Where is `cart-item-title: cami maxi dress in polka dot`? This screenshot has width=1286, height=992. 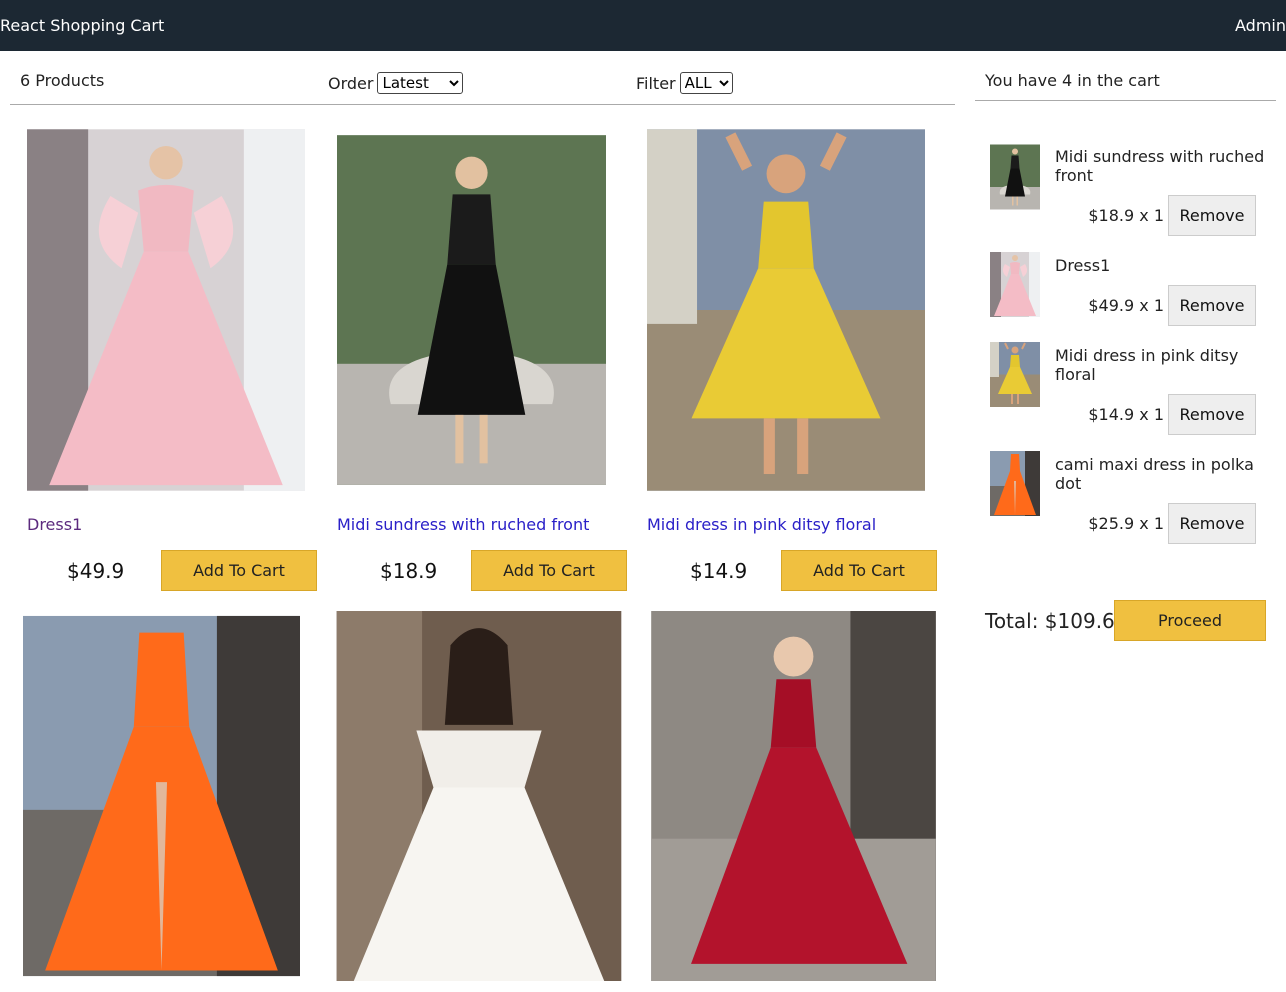 cart-item-title: cami maxi dress in polka dot is located at coordinates (1154, 474).